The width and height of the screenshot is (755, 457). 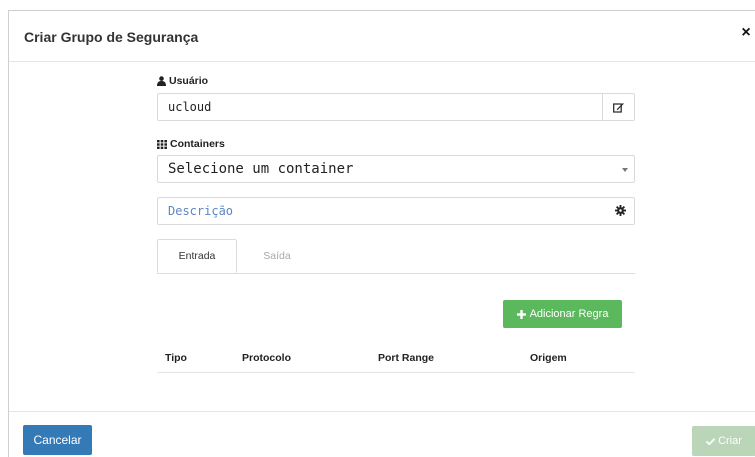 What do you see at coordinates (396, 256) in the screenshot?
I see `rule-tabs: Entrada Saída` at bounding box center [396, 256].